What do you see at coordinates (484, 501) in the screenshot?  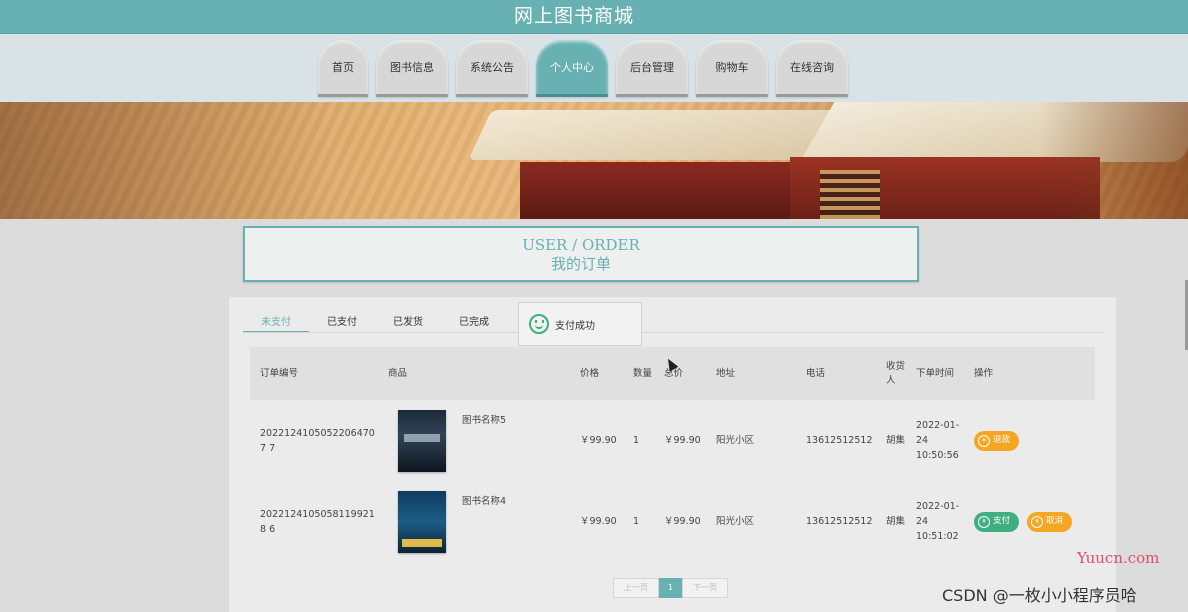 I see `product-name: 图书名称4` at bounding box center [484, 501].